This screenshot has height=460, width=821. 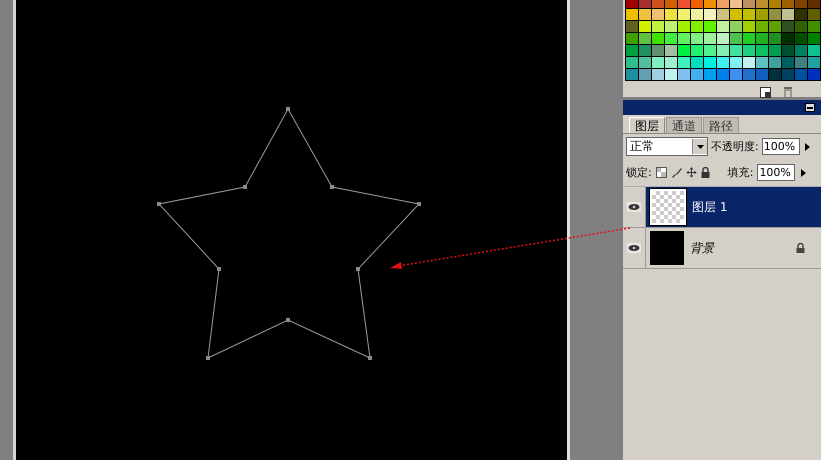 I want to click on opacity-label: 不透明度:, so click(x=735, y=146).